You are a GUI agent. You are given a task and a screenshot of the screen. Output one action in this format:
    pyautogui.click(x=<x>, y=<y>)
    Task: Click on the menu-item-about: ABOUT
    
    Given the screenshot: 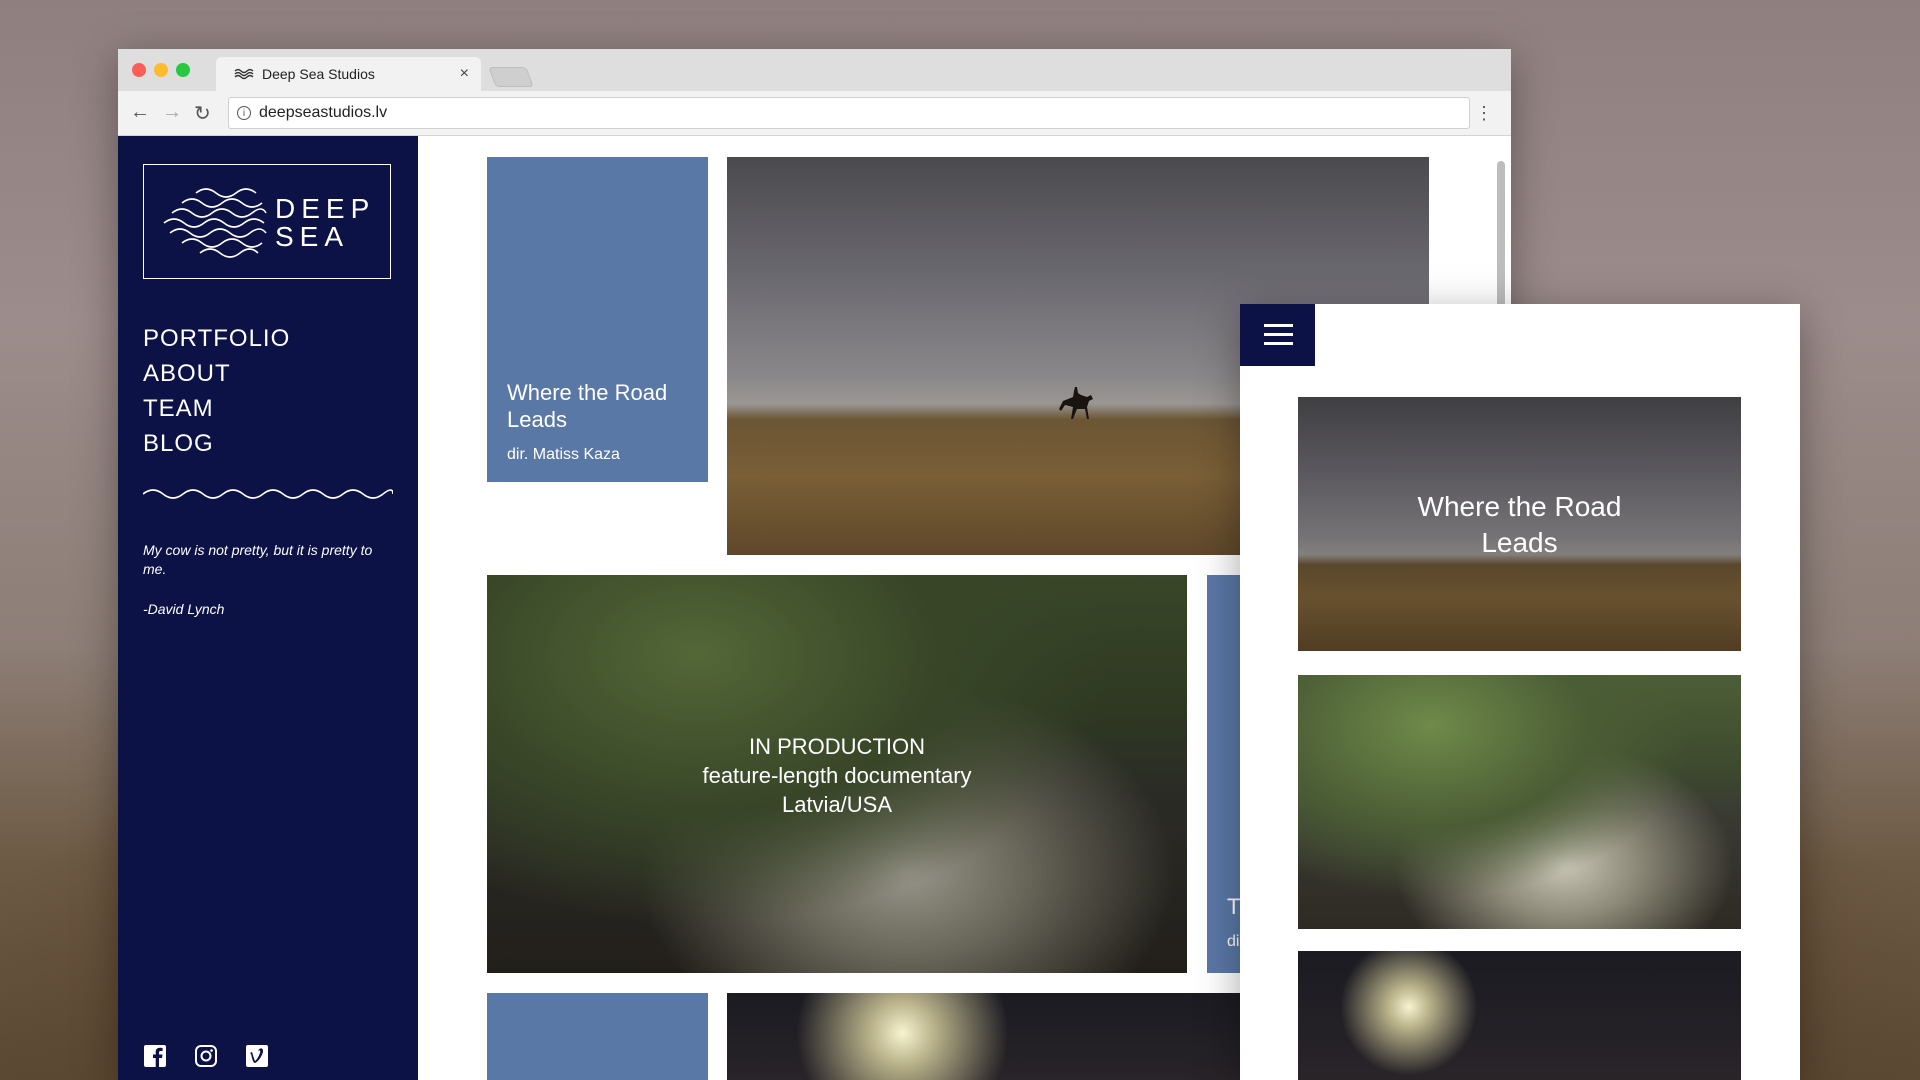 What is the action you would take?
    pyautogui.click(x=216, y=373)
    